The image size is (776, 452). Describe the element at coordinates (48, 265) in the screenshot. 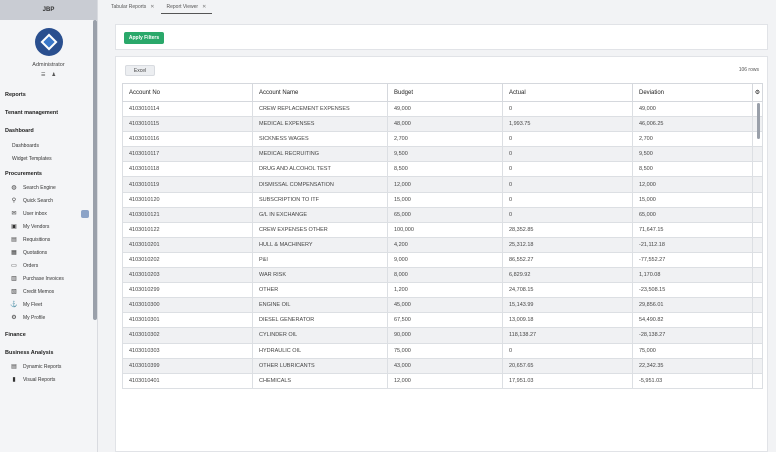

I see `sidebar-item-orders: ▭ Orders` at that location.